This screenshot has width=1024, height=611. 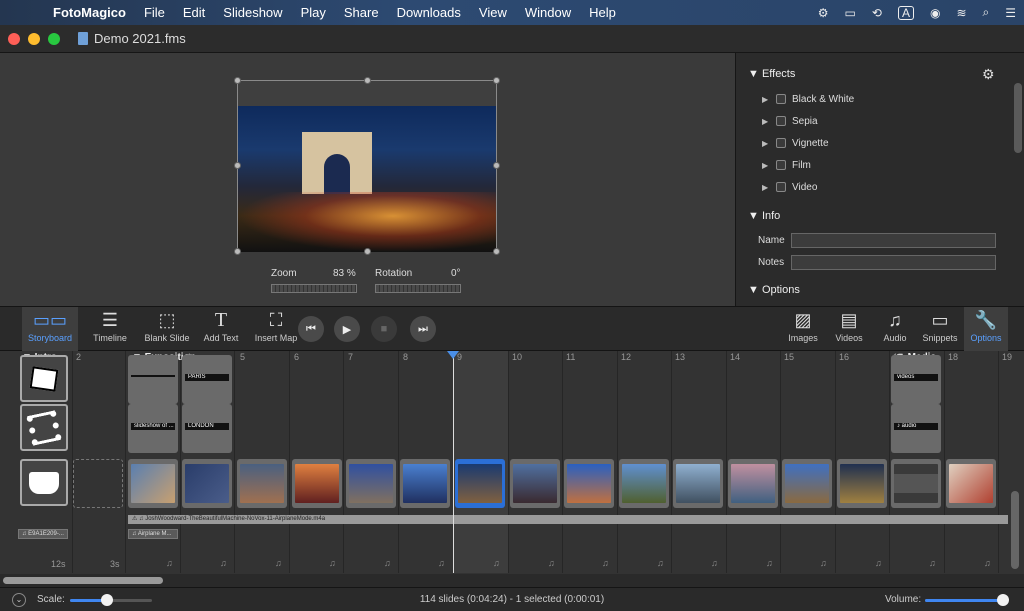 I want to click on timeline-vertical-scrollbar, so click(x=1015, y=530).